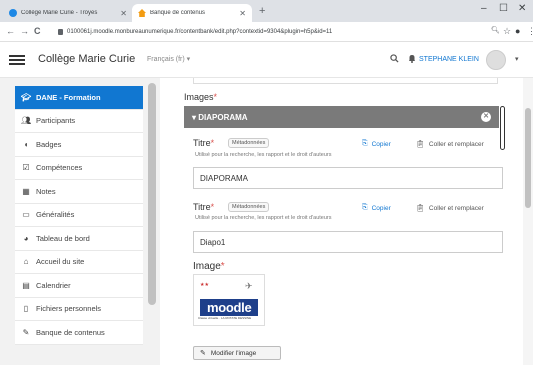  What do you see at coordinates (59, 13) in the screenshot?
I see `tab-label: Collège Marie Curie - Troyes` at bounding box center [59, 13].